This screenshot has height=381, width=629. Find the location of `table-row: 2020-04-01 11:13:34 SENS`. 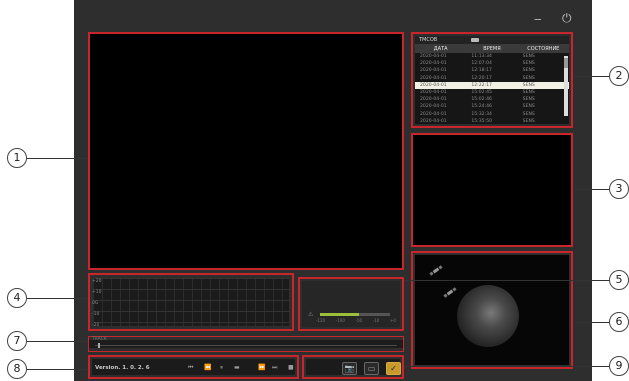

table-row: 2020-04-01 11:13:34 SENS is located at coordinates (492, 56).